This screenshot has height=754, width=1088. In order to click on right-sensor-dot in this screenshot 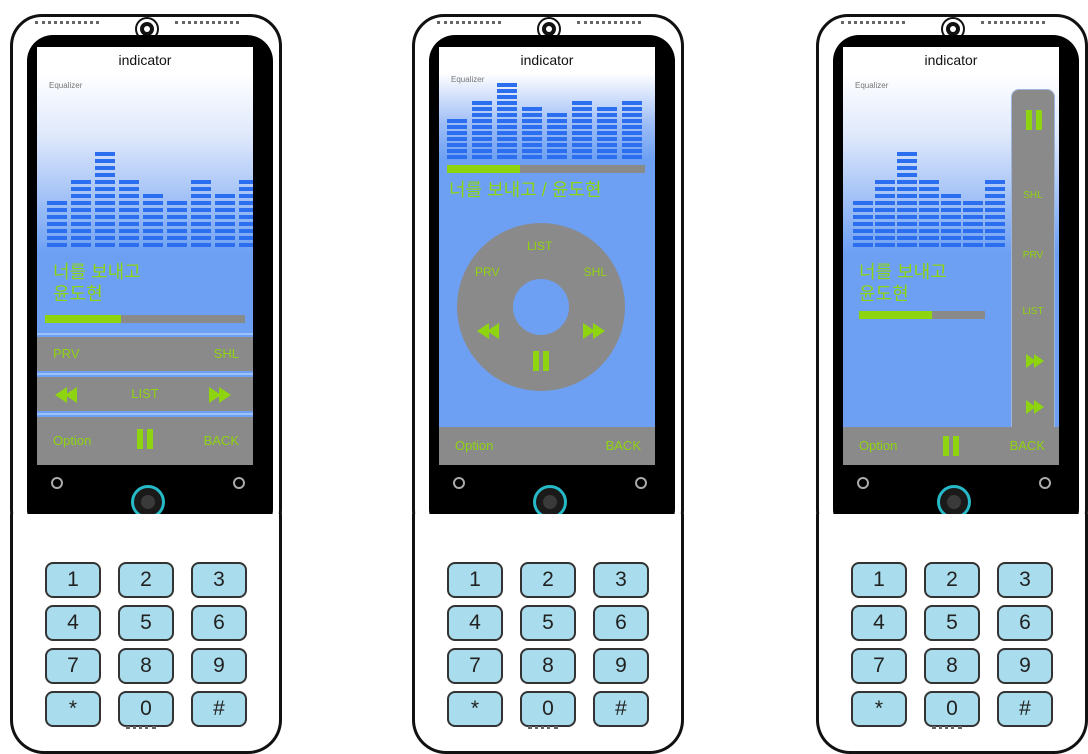, I will do `click(239, 483)`.